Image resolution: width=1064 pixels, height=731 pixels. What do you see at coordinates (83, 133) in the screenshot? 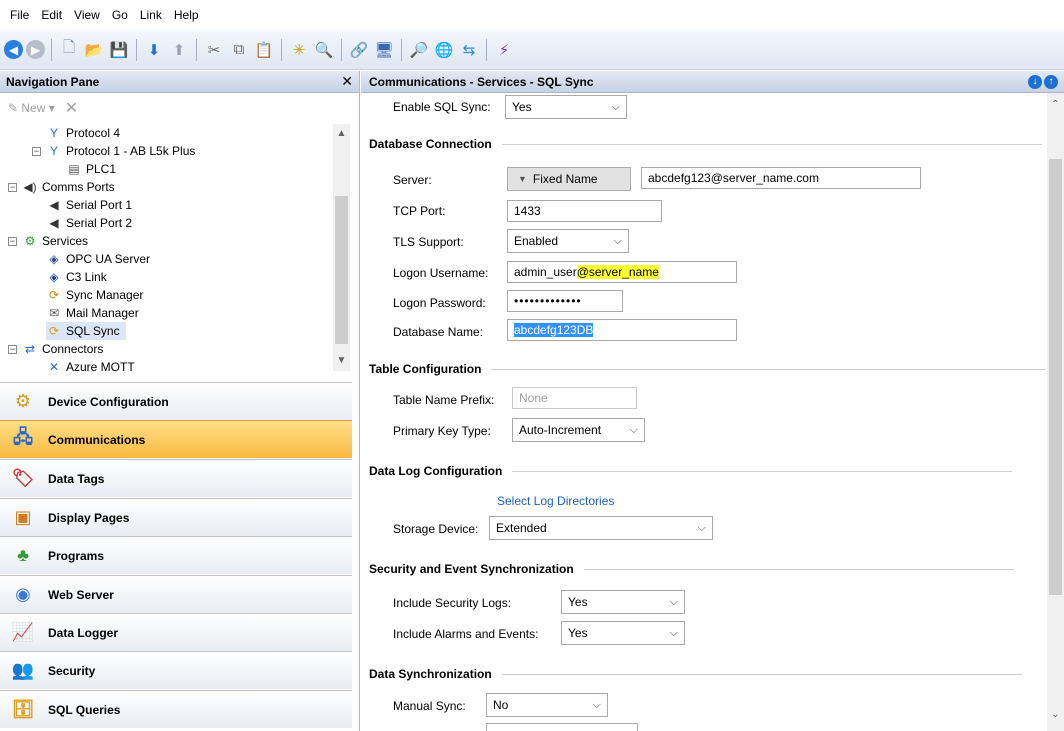
I see `tree-item-protocol-4: Y Protocol 4` at bounding box center [83, 133].